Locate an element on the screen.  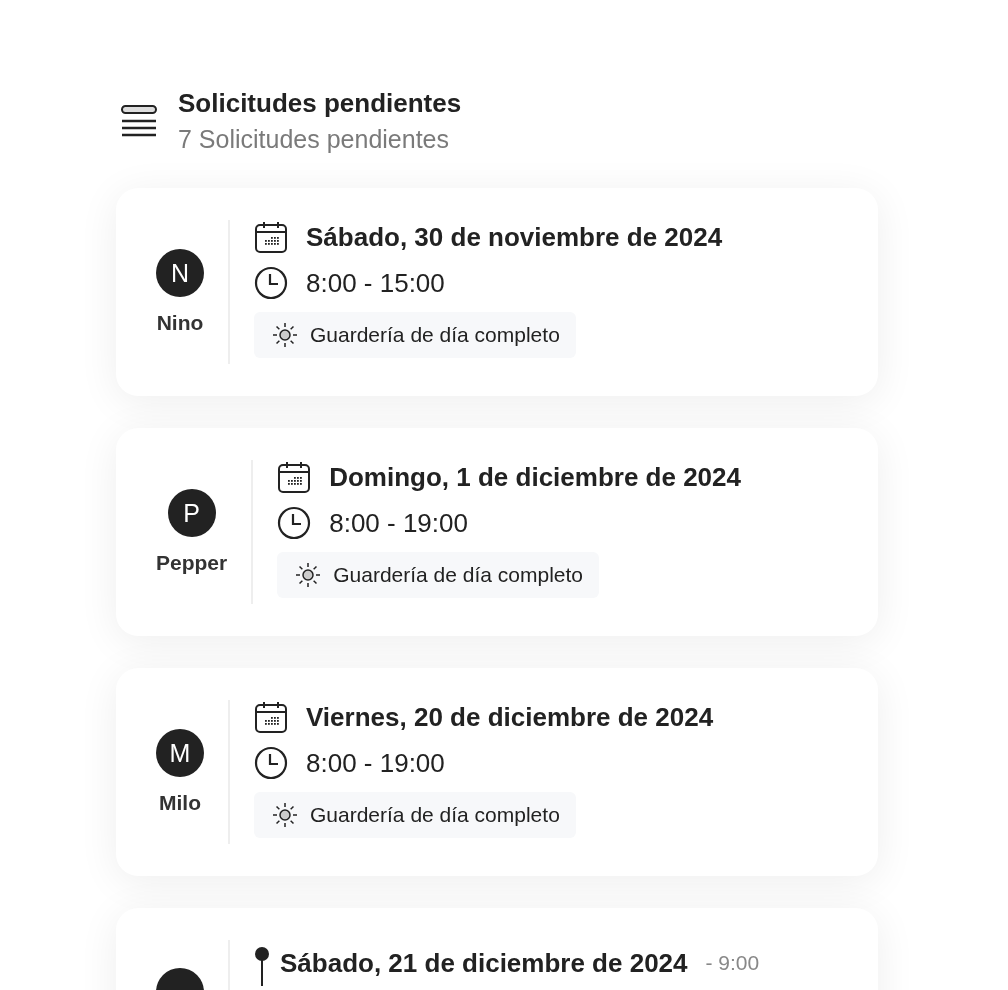
list-icon is located at coordinates (139, 121).